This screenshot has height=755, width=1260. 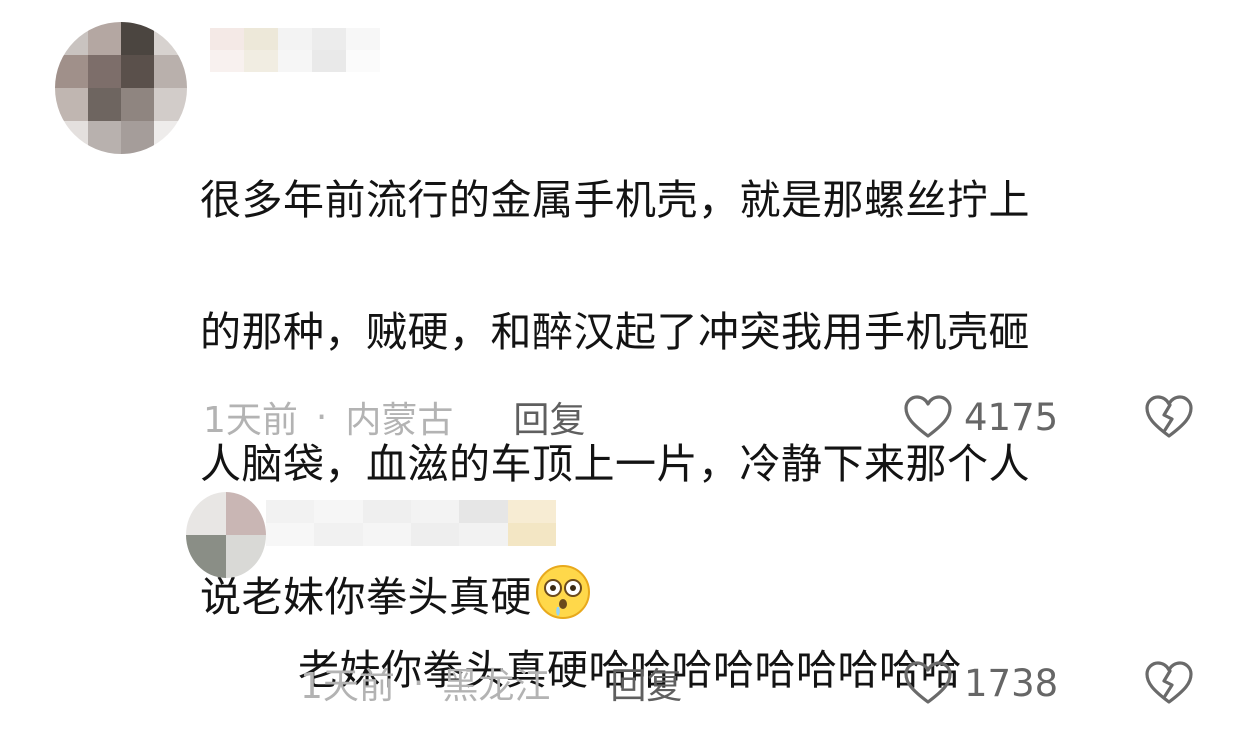 I want to click on like-count: 1738, so click(x=1011, y=683).